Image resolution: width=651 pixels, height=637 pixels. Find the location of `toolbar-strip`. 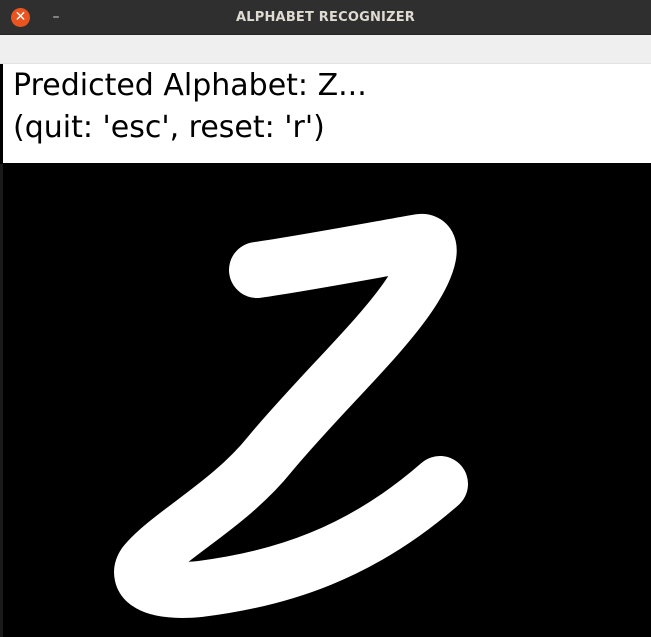

toolbar-strip is located at coordinates (325, 49).